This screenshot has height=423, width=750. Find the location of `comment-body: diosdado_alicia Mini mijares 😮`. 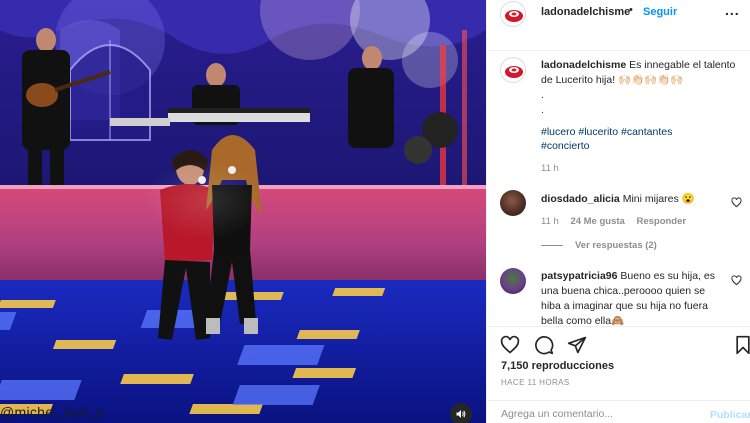

comment-body: diosdado_alicia Mini mijares 😮 is located at coordinates (618, 198).